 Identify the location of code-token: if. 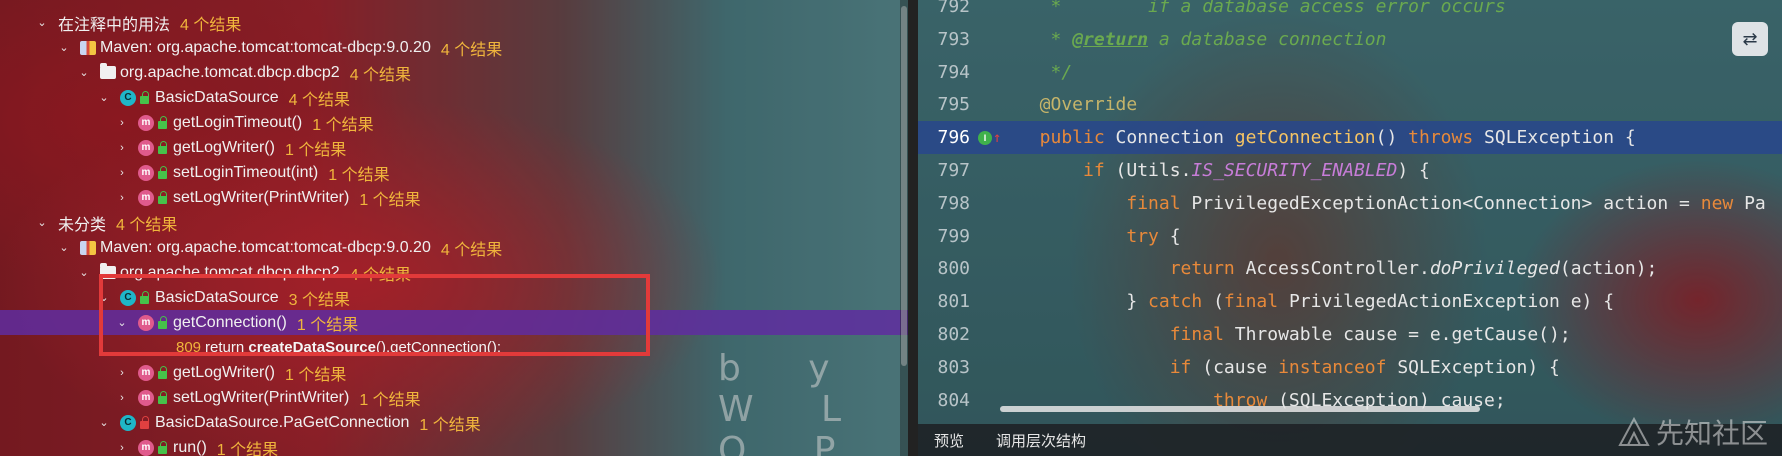
(1110, 367).